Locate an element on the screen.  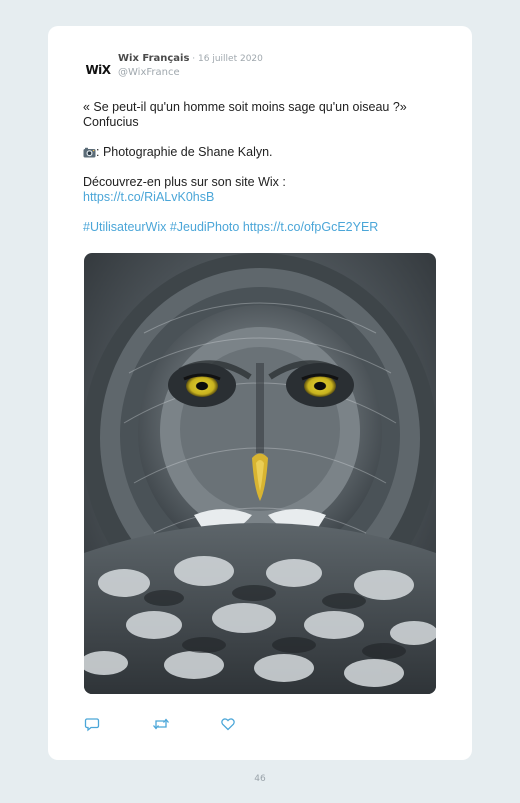
reply-button is located at coordinates (118, 724).